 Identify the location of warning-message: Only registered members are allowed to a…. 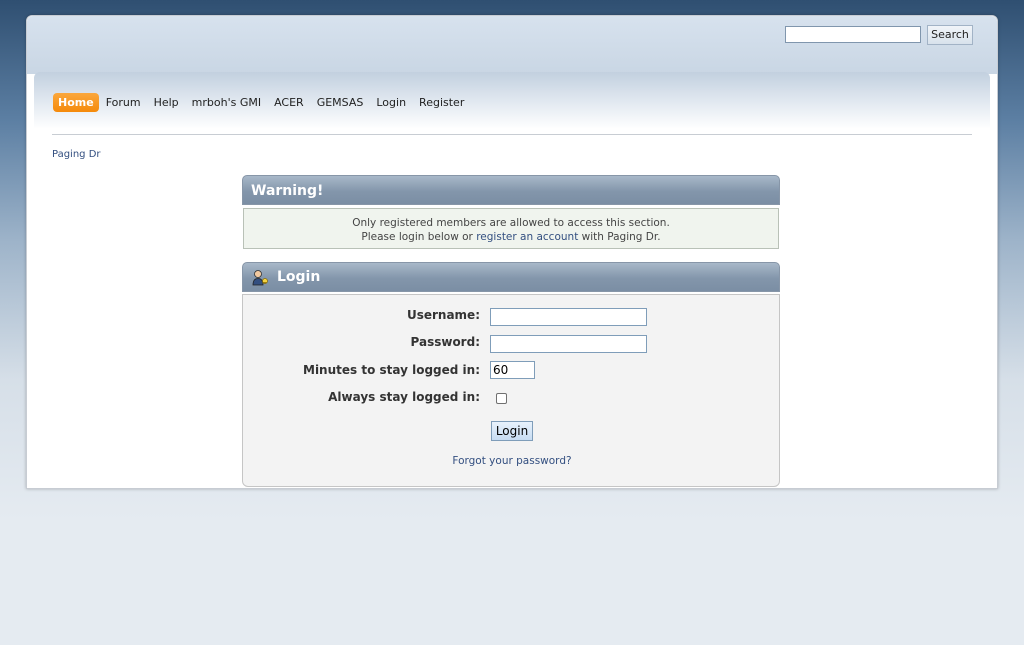
(511, 228).